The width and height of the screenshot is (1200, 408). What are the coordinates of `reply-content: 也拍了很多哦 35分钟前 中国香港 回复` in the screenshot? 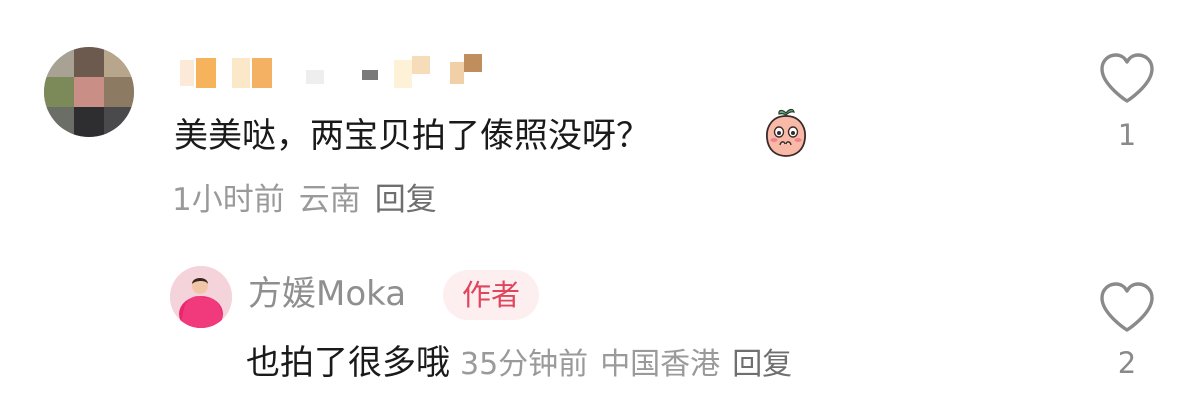 It's located at (519, 366).